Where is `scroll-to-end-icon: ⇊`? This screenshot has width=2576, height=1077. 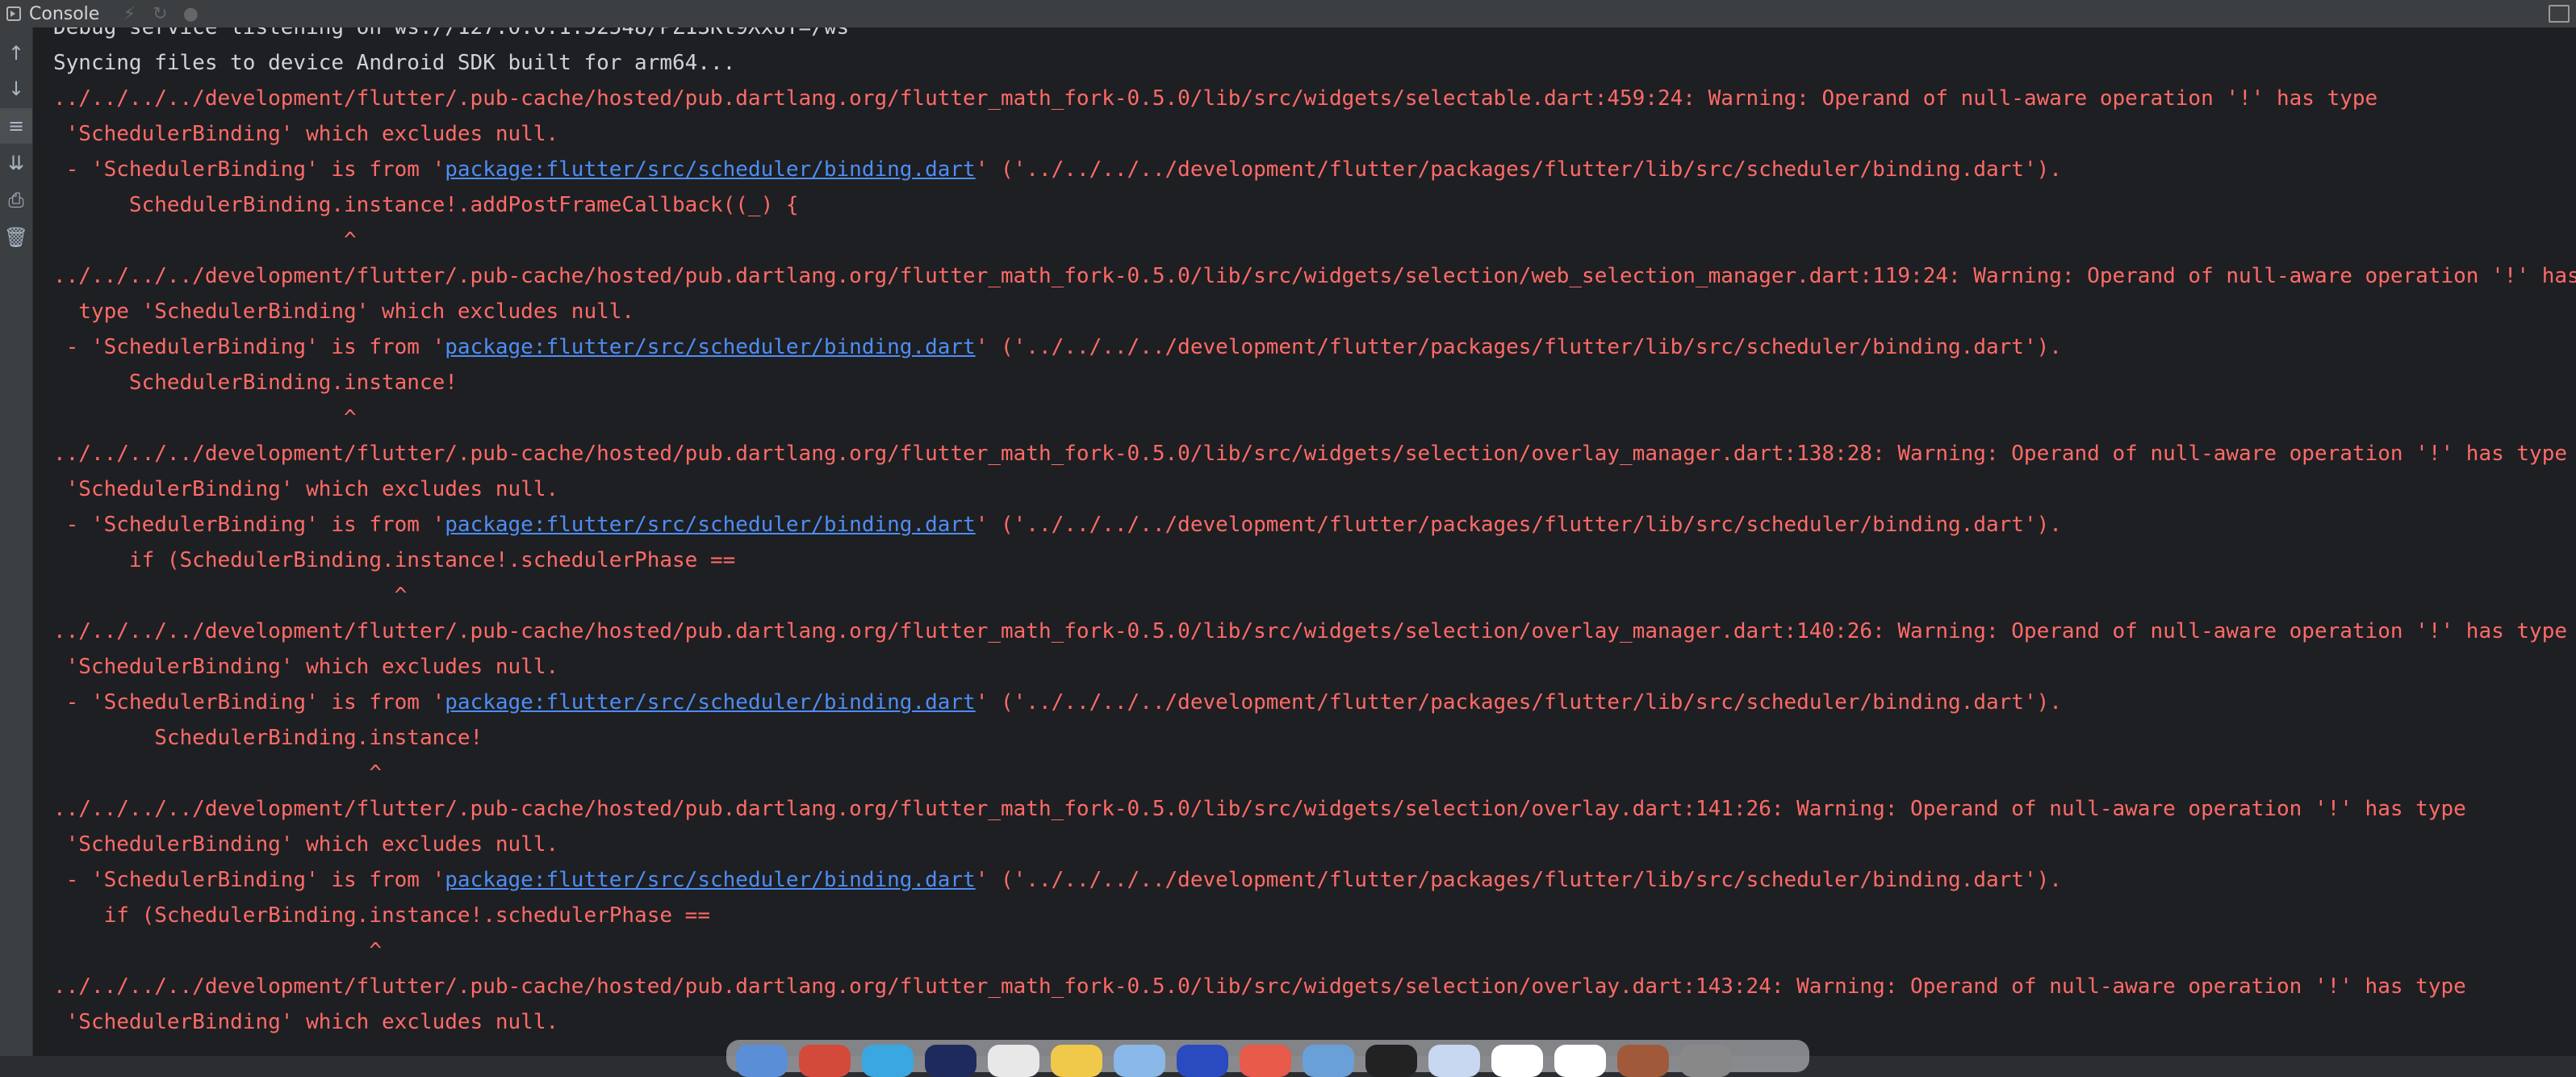
scroll-to-end-icon: ⇊ is located at coordinates (16, 163).